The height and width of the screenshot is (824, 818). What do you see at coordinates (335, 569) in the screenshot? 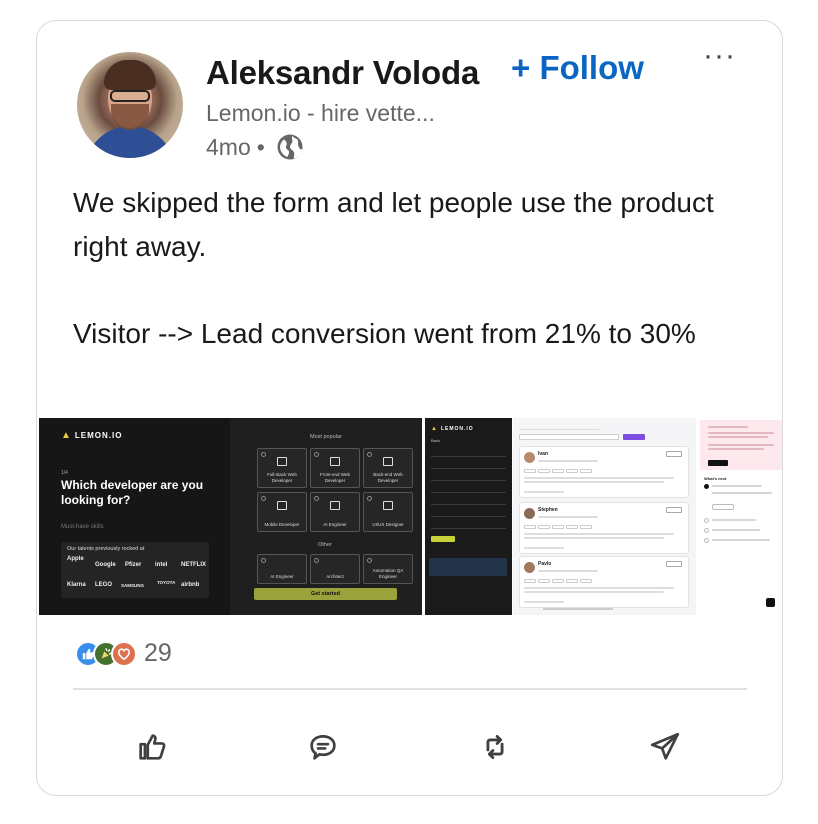
I see `role-tile: Architect` at bounding box center [335, 569].